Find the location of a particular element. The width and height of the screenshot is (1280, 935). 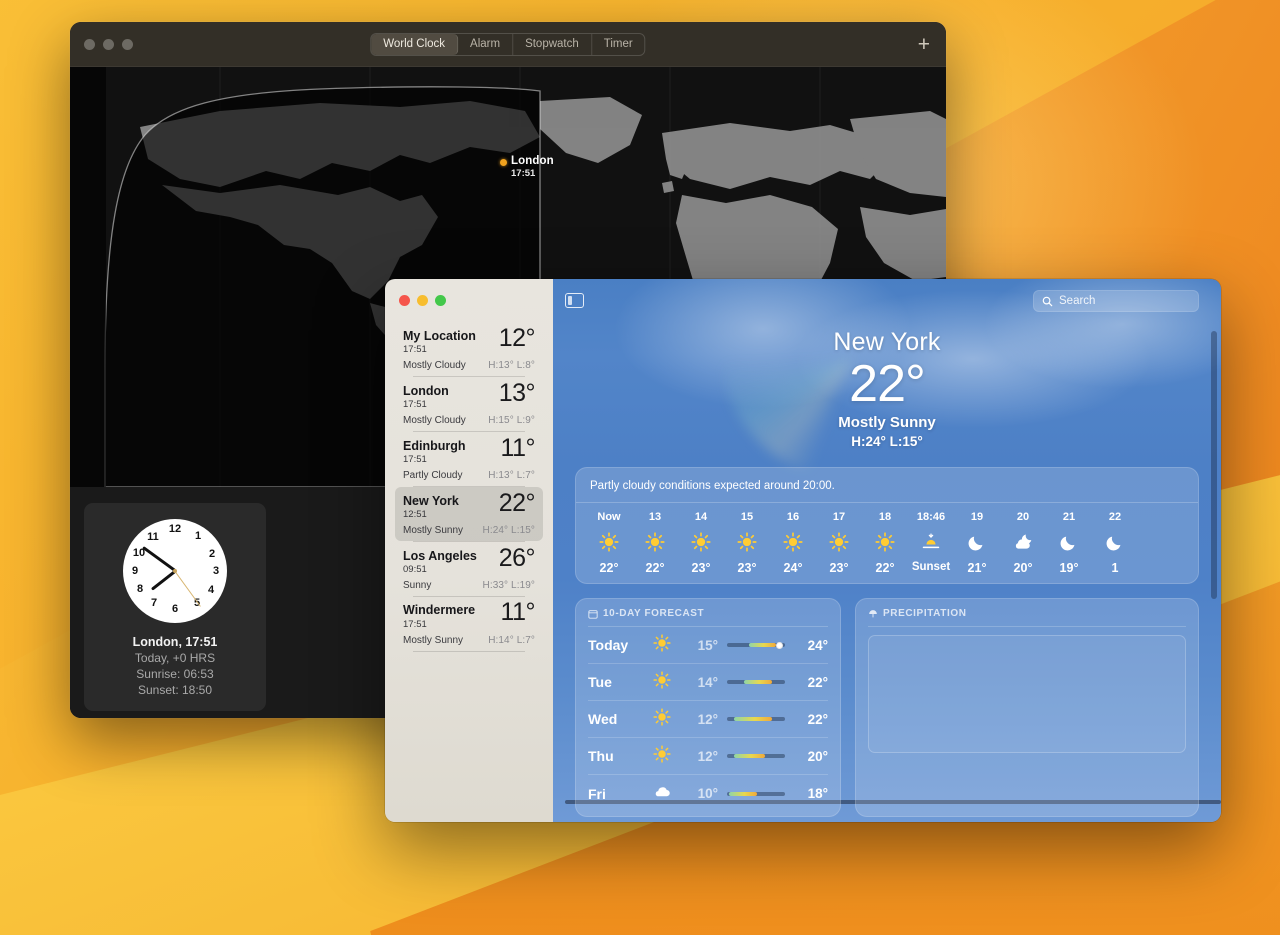

clock-second-hand is located at coordinates (188, 588).